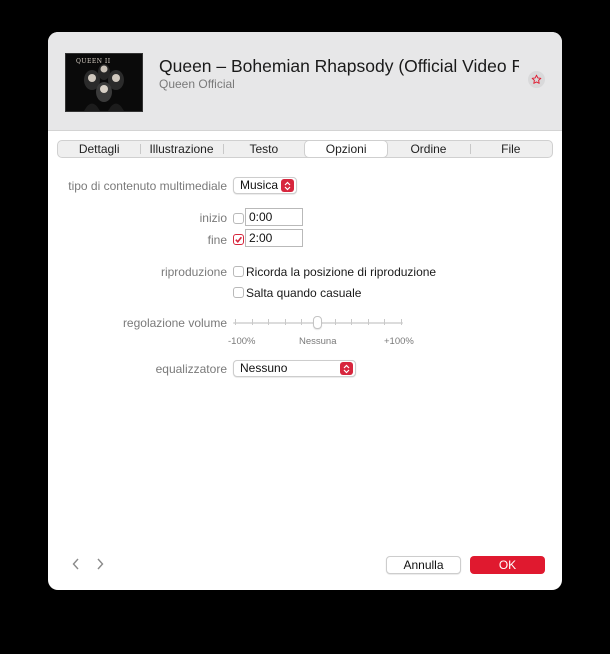 This screenshot has height=654, width=610. What do you see at coordinates (510, 149) in the screenshot?
I see `tab-file: File` at bounding box center [510, 149].